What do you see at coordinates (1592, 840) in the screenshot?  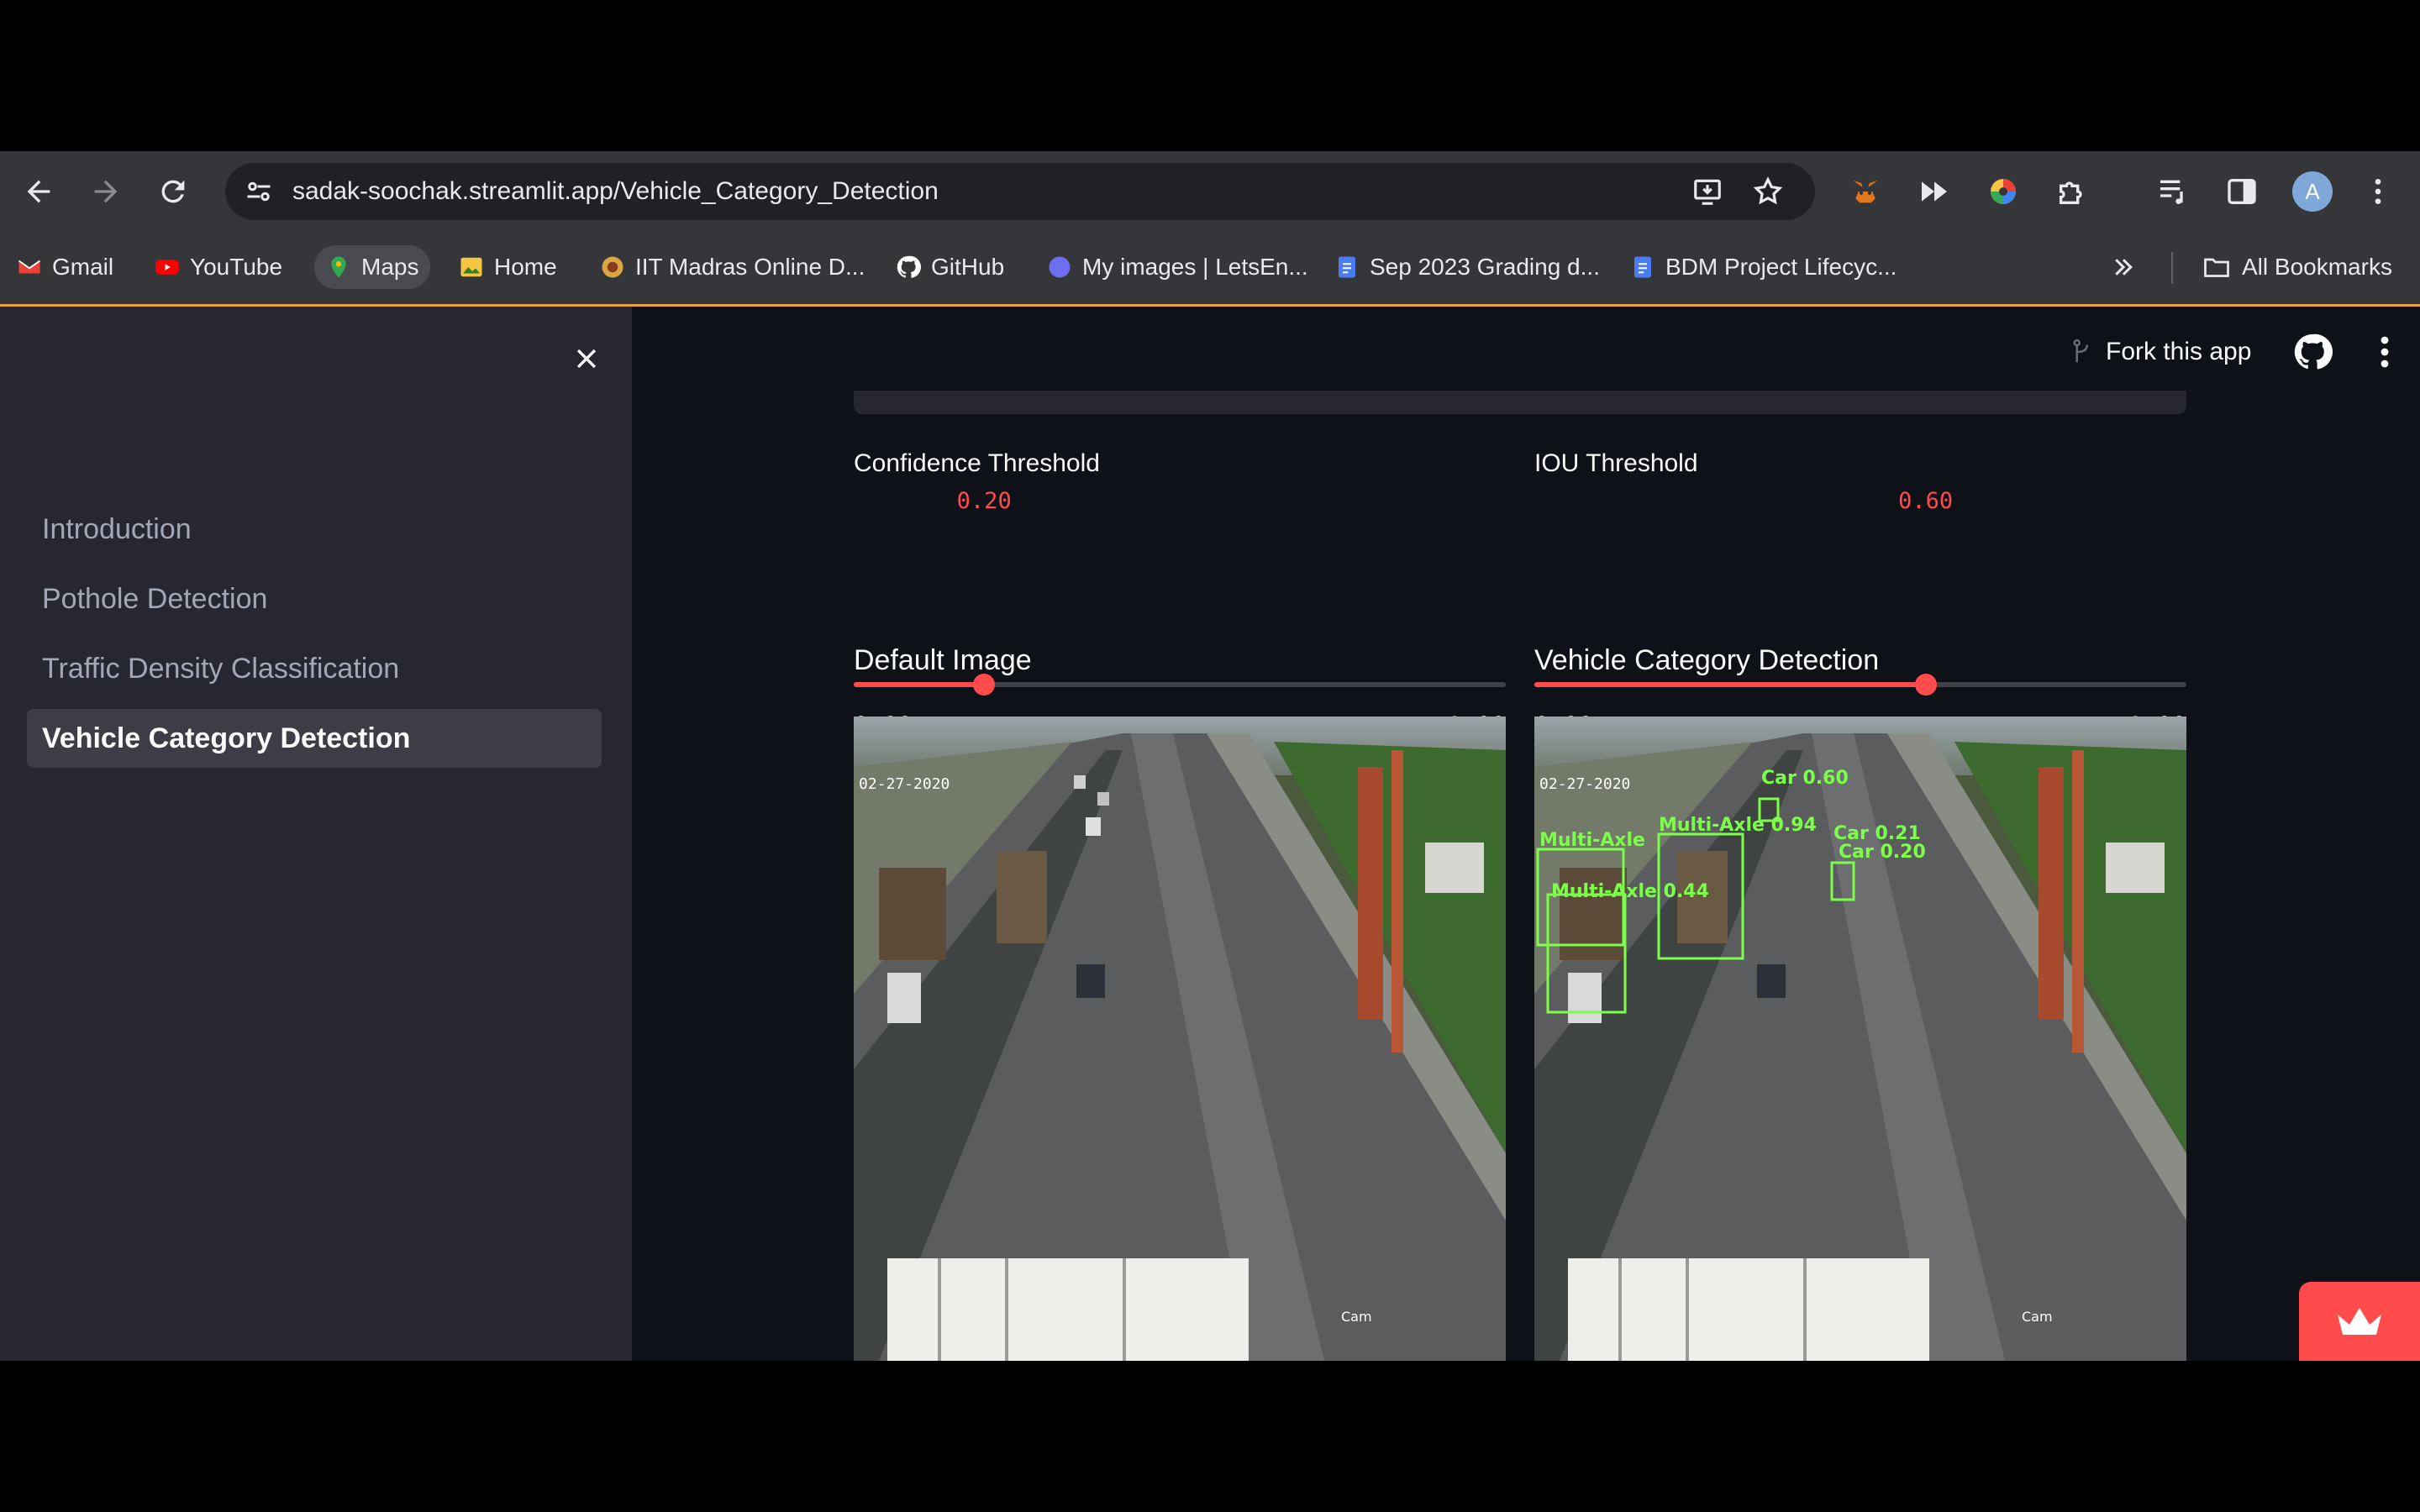 I see `detection-label: Multi-Axle` at bounding box center [1592, 840].